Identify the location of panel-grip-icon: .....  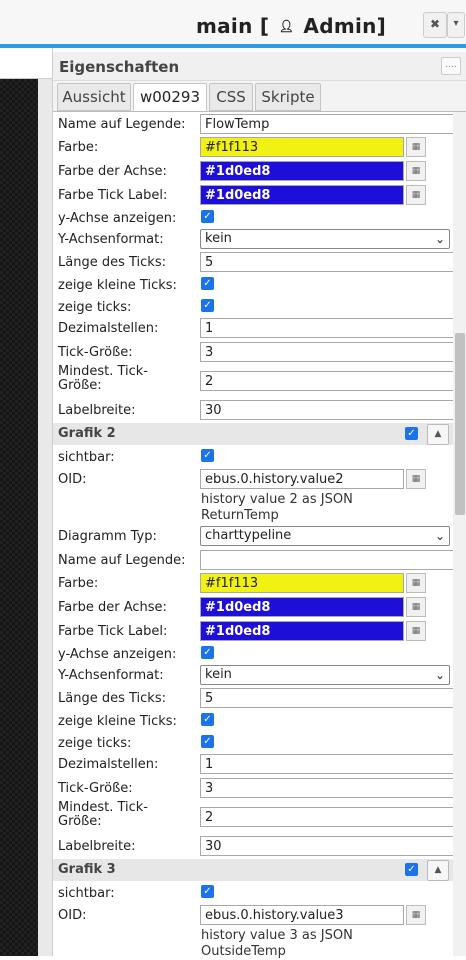
(451, 66).